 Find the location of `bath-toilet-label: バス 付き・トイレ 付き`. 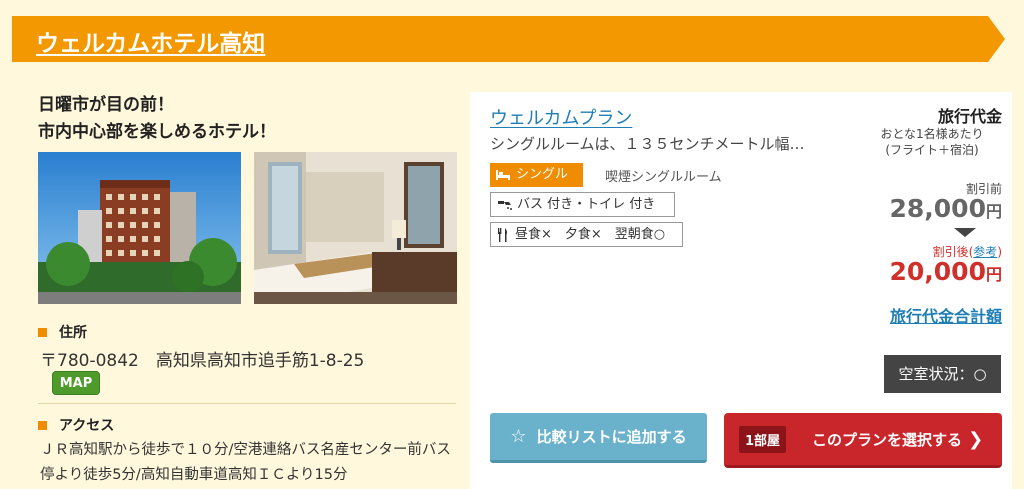

bath-toilet-label: バス 付き・トイレ 付き is located at coordinates (586, 204).